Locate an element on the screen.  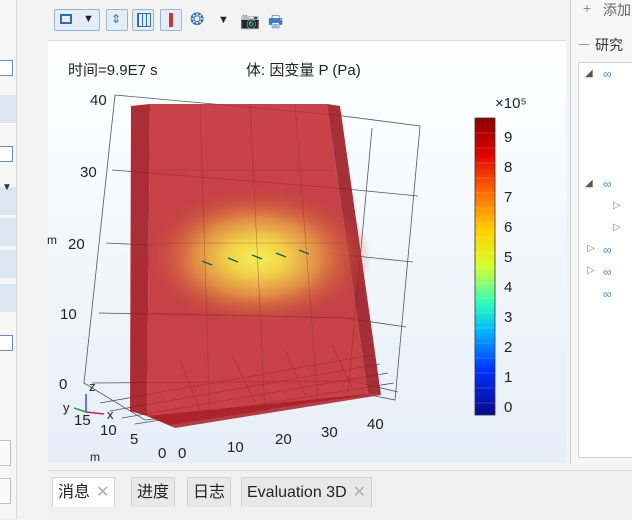
axis-view-button: ⇕ is located at coordinates (117, 20).